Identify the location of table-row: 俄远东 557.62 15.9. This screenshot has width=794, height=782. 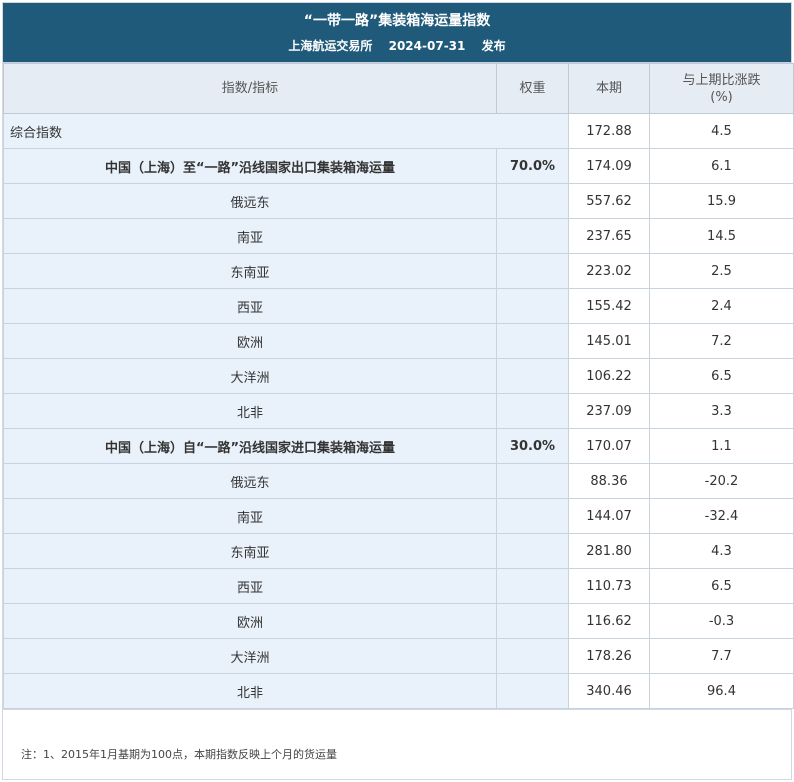
(398, 201).